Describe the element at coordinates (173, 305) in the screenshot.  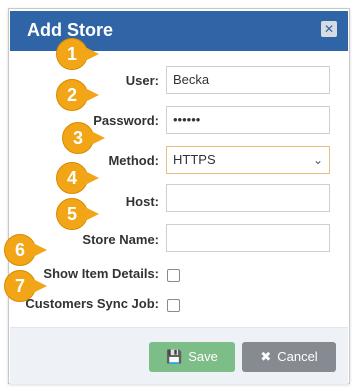
I see `customers-sync-job-checkbox` at that location.